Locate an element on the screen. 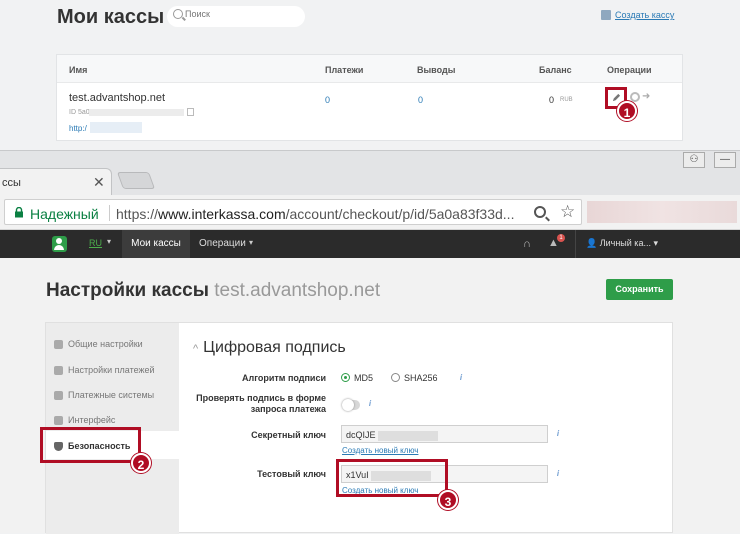  settings-heading: Настройки кассы is located at coordinates (127, 290).